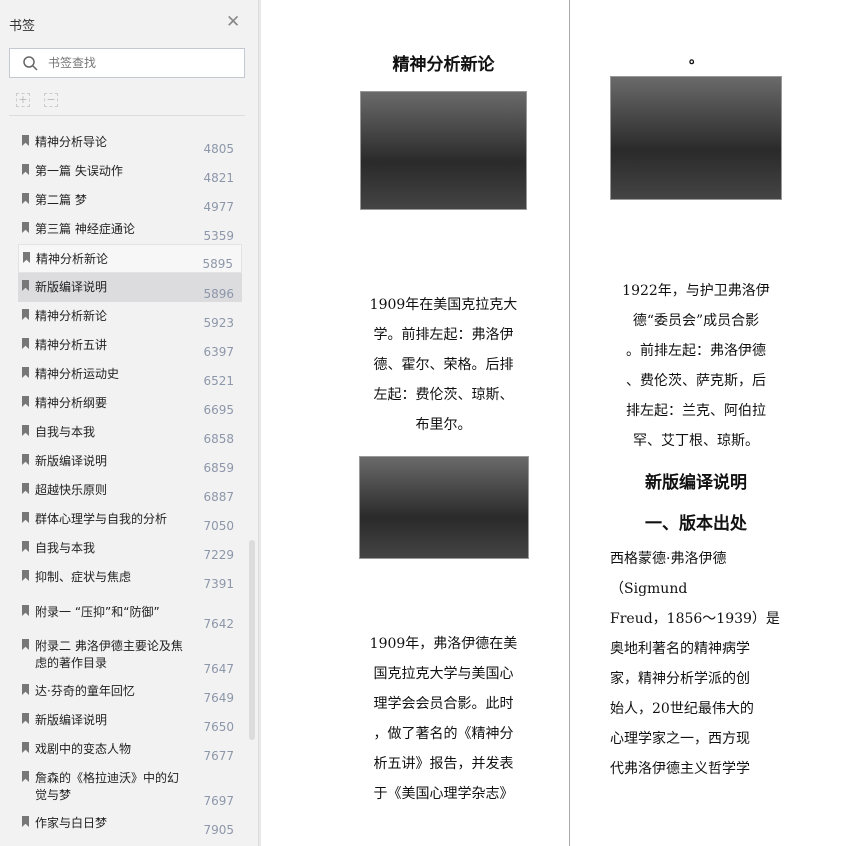 The image size is (853, 846). I want to click on bookmark-label: 第二篇 梦, so click(61, 200).